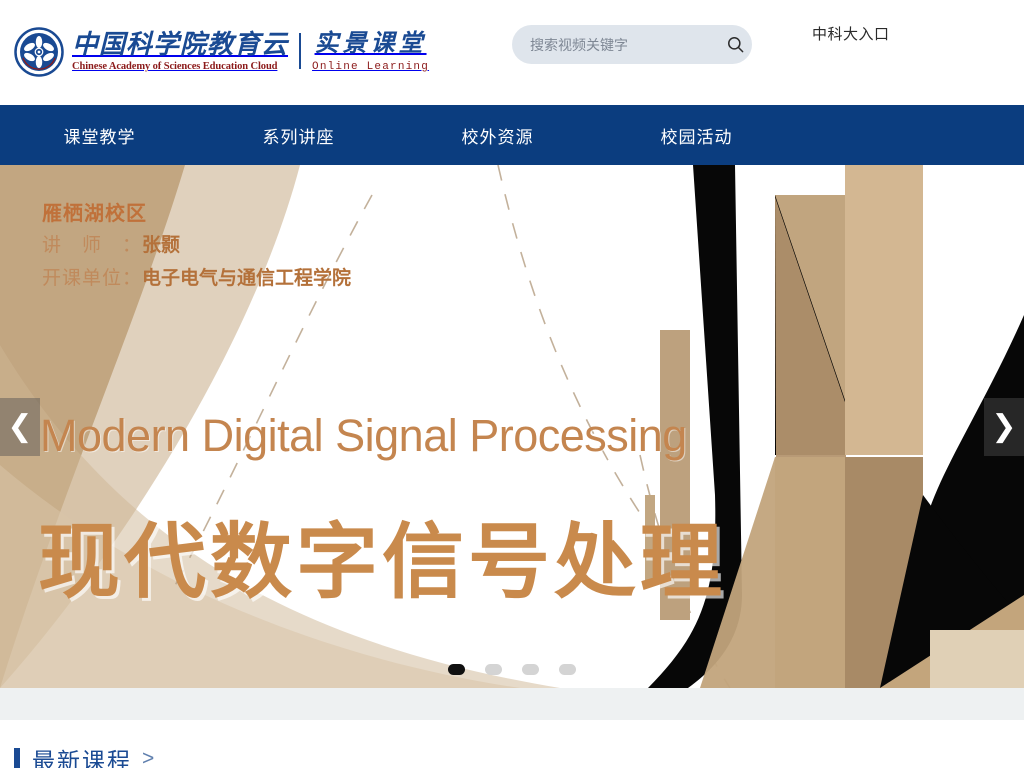 This screenshot has width=1024, height=768. Describe the element at coordinates (17, 757) in the screenshot. I see `section-accent-bar` at that location.